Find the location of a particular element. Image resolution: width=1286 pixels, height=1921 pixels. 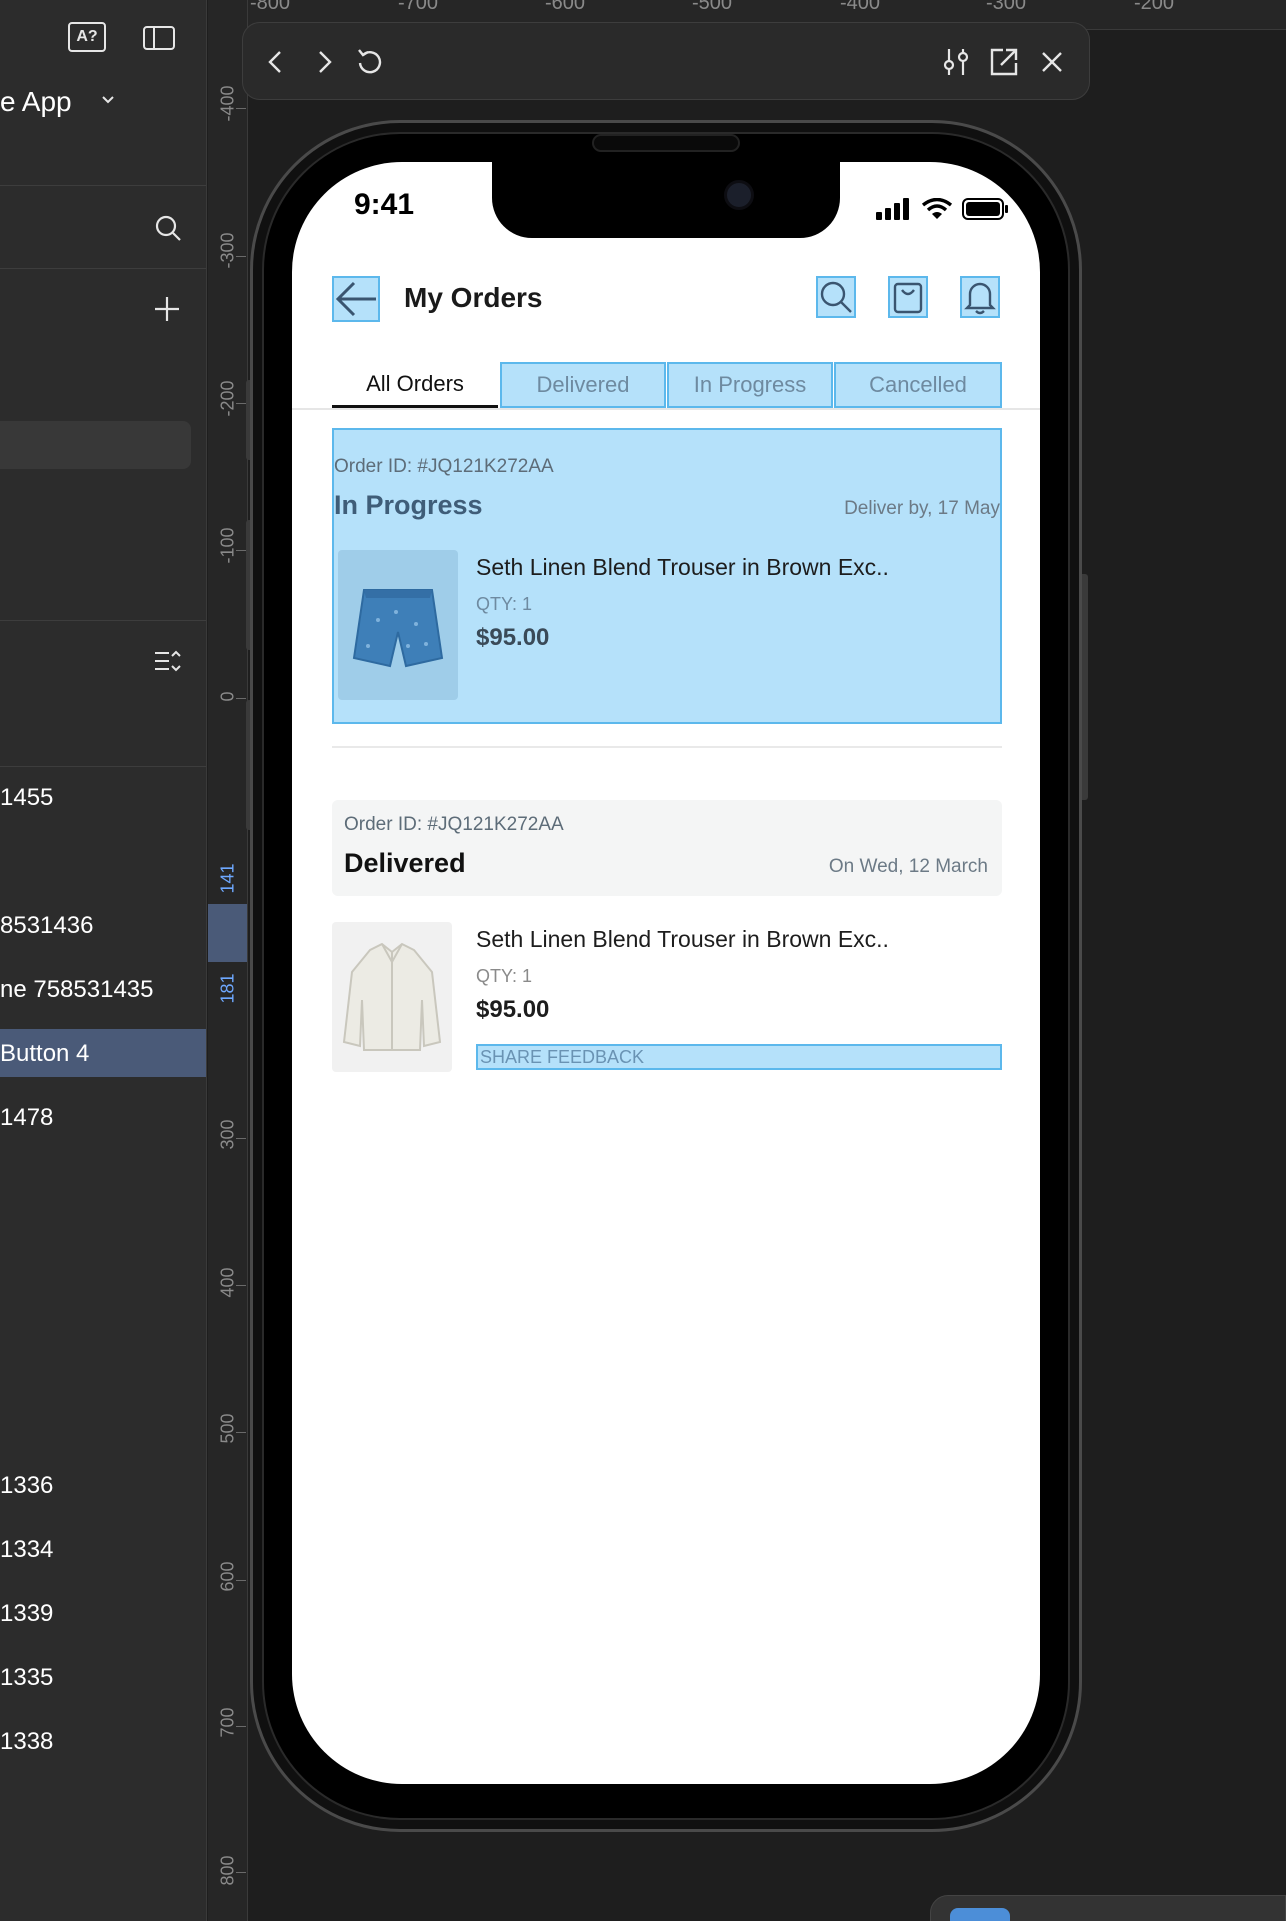

chevron-down-icon is located at coordinates (108, 101).